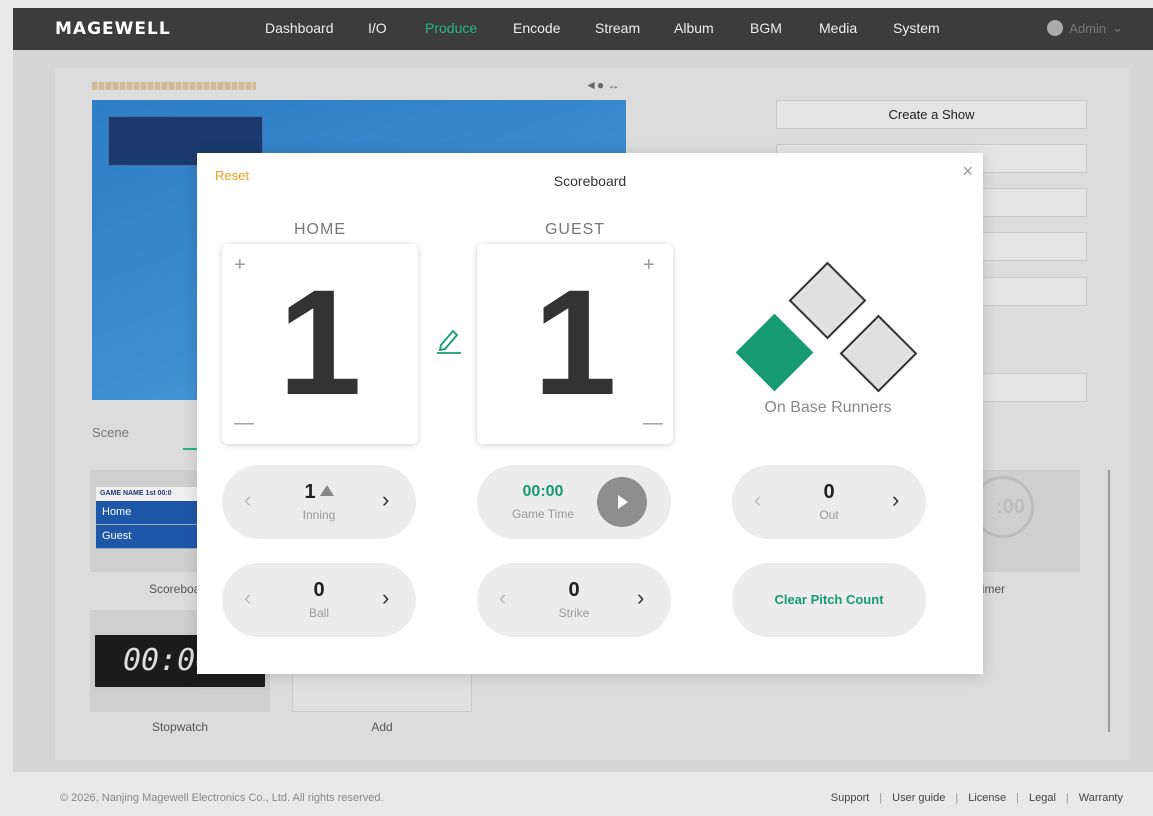 This screenshot has width=1153, height=816. I want to click on play-icon, so click(622, 502).